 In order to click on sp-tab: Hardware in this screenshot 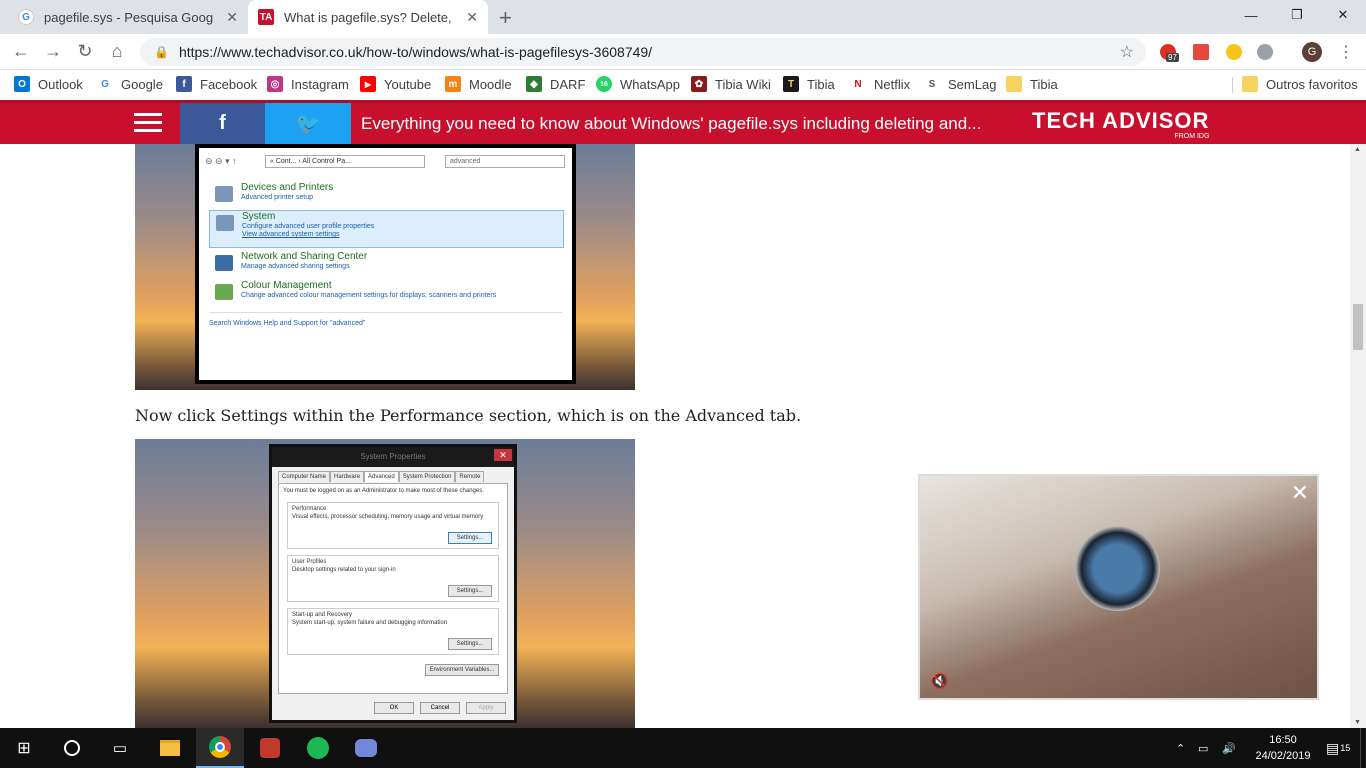, I will do `click(347, 476)`.